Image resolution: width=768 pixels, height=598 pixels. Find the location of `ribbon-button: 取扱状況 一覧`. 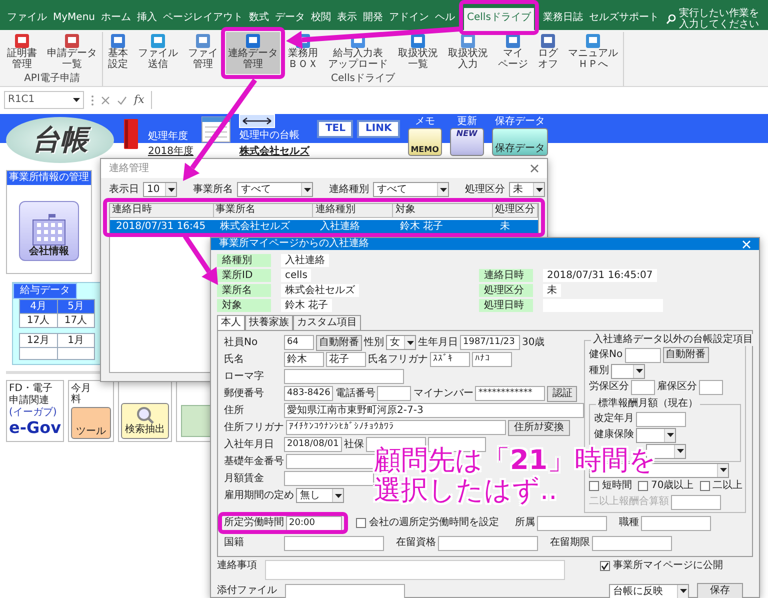

ribbon-button: 取扱状況 一覧 is located at coordinates (418, 53).